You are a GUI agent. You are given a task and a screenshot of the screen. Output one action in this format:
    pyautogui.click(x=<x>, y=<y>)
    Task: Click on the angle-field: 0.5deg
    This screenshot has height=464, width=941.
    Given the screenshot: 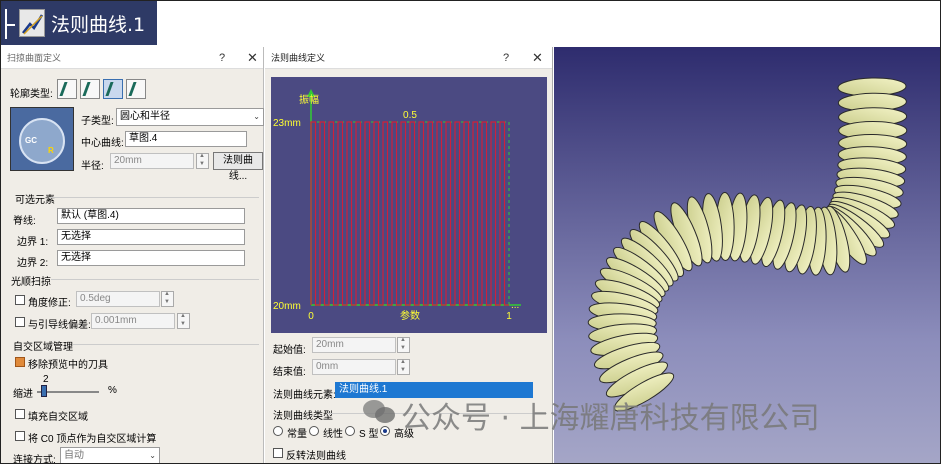 What is the action you would take?
    pyautogui.click(x=118, y=299)
    